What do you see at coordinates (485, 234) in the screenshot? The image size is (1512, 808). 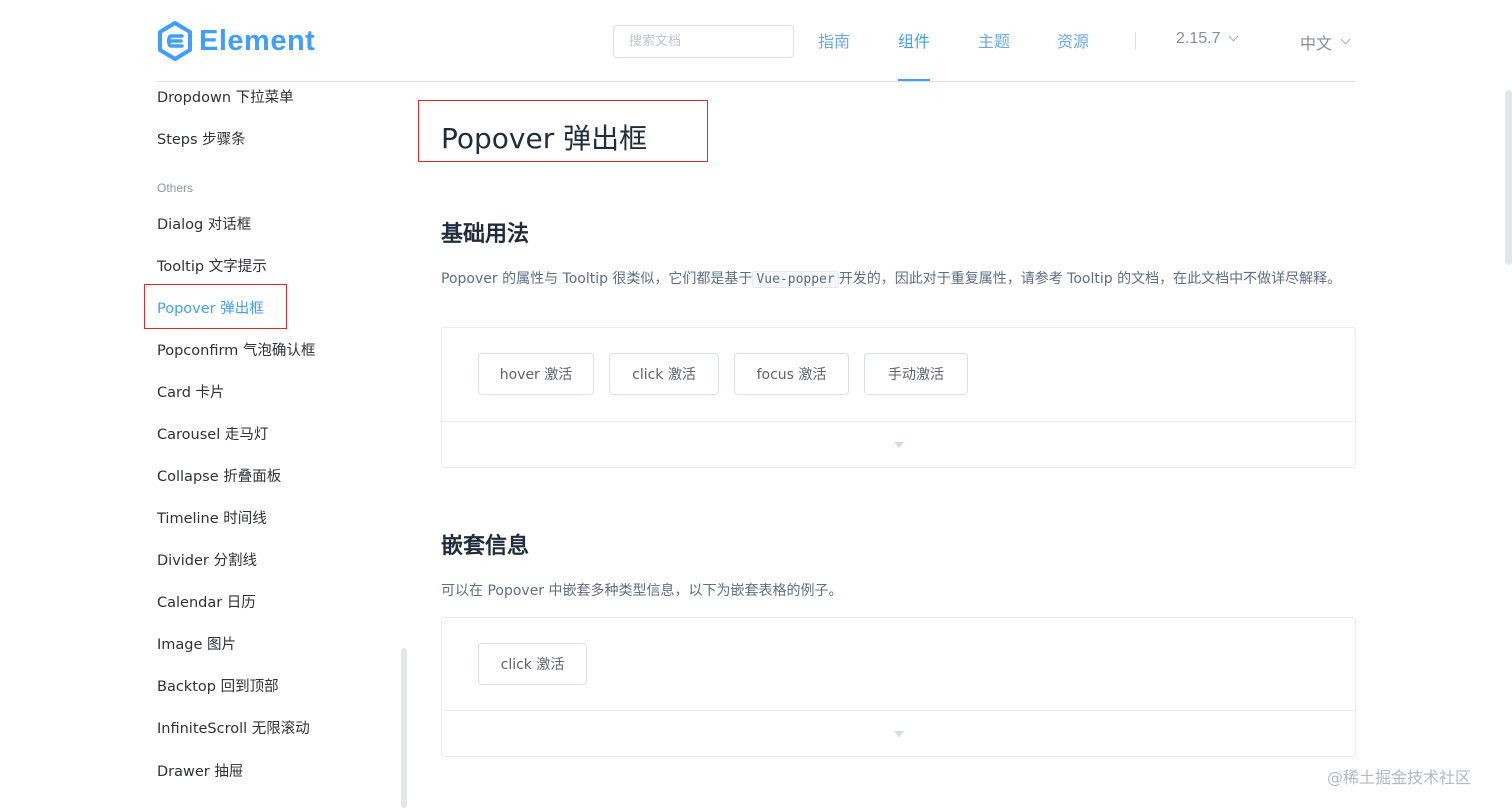 I see `section-heading-basic: 基础用法` at bounding box center [485, 234].